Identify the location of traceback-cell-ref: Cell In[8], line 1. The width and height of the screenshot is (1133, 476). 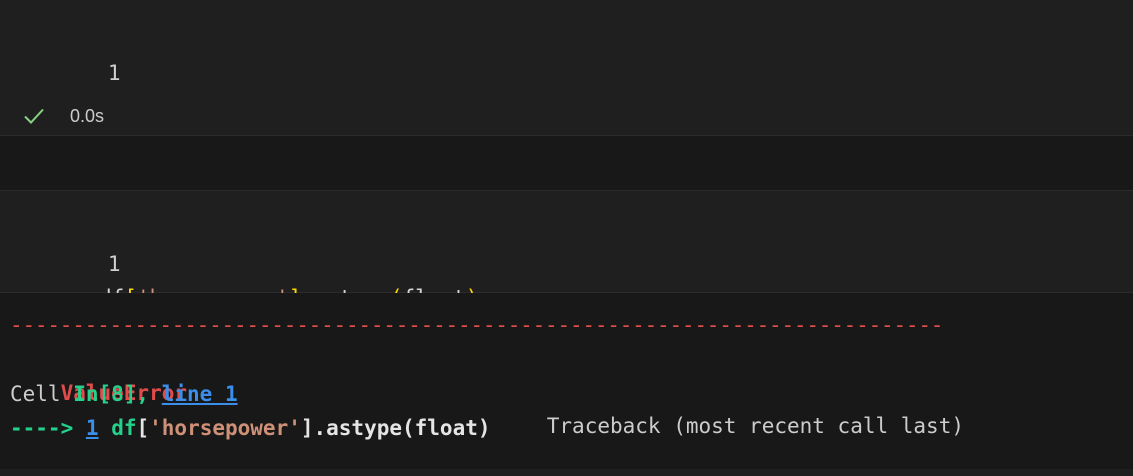
(124, 394).